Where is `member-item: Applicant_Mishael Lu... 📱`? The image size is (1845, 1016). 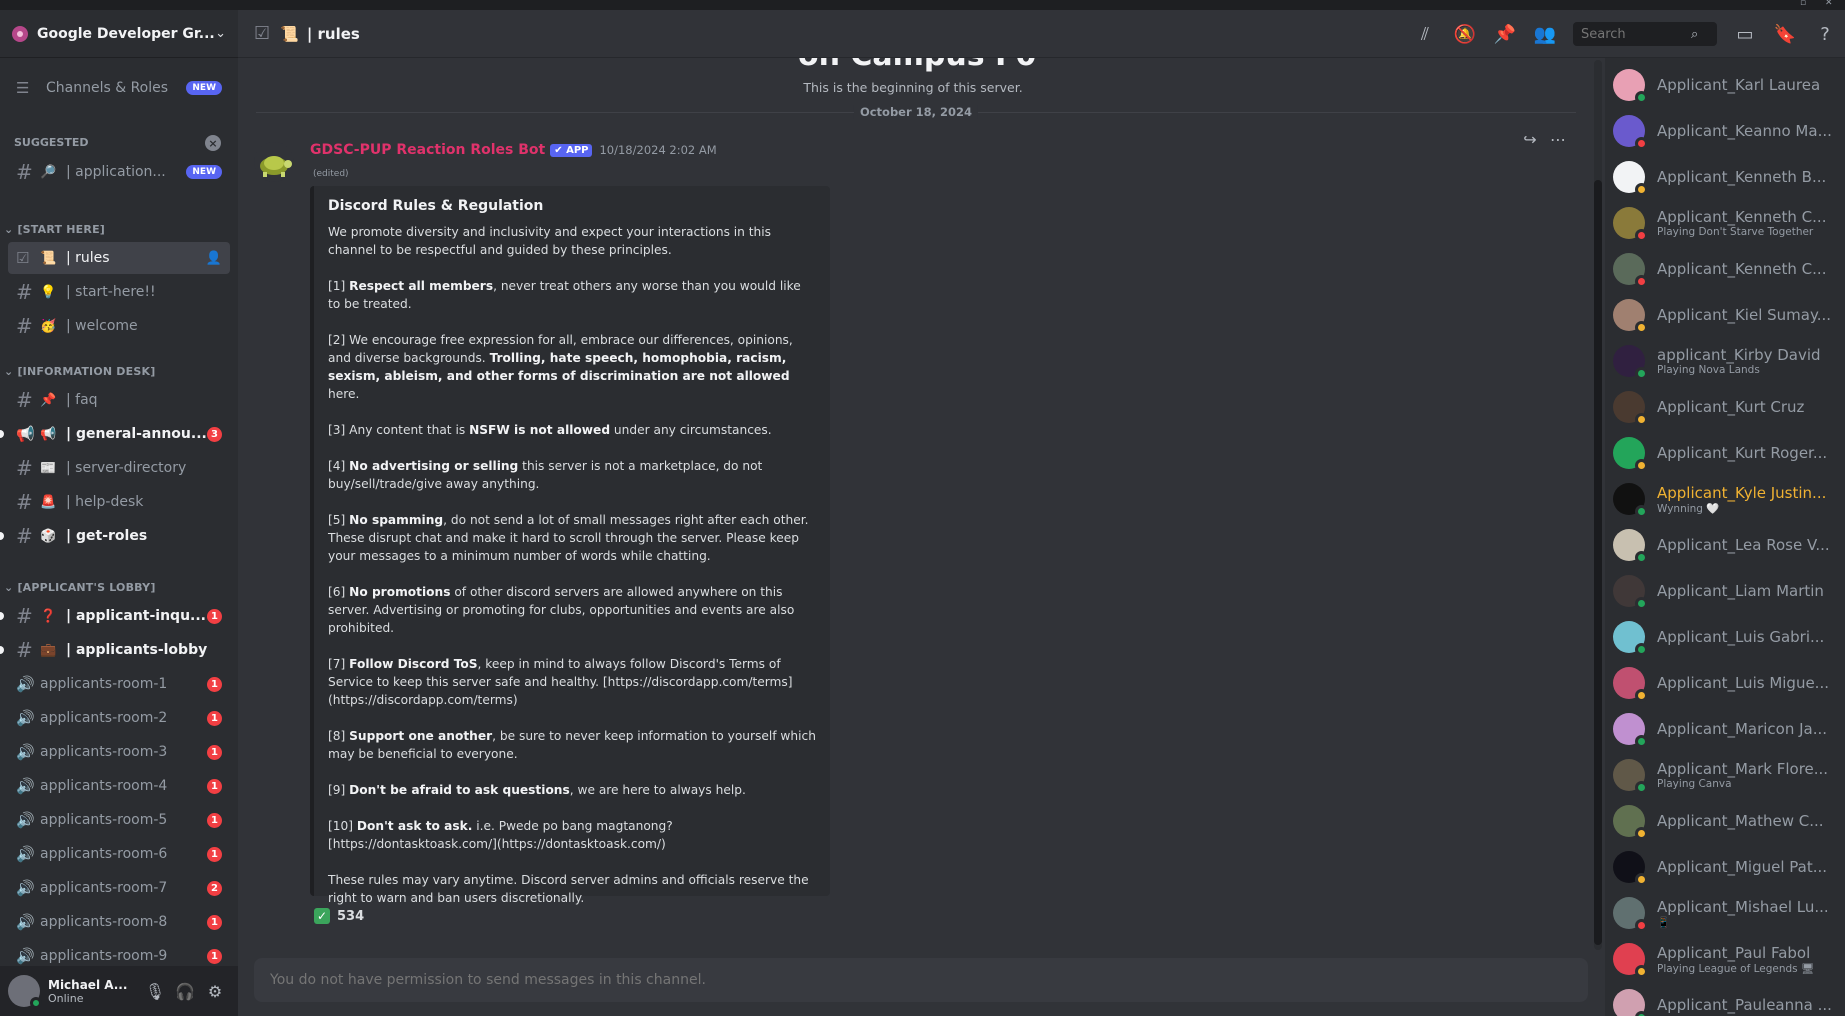
member-item: Applicant_Mishael Lu... 📱 is located at coordinates (1726, 913).